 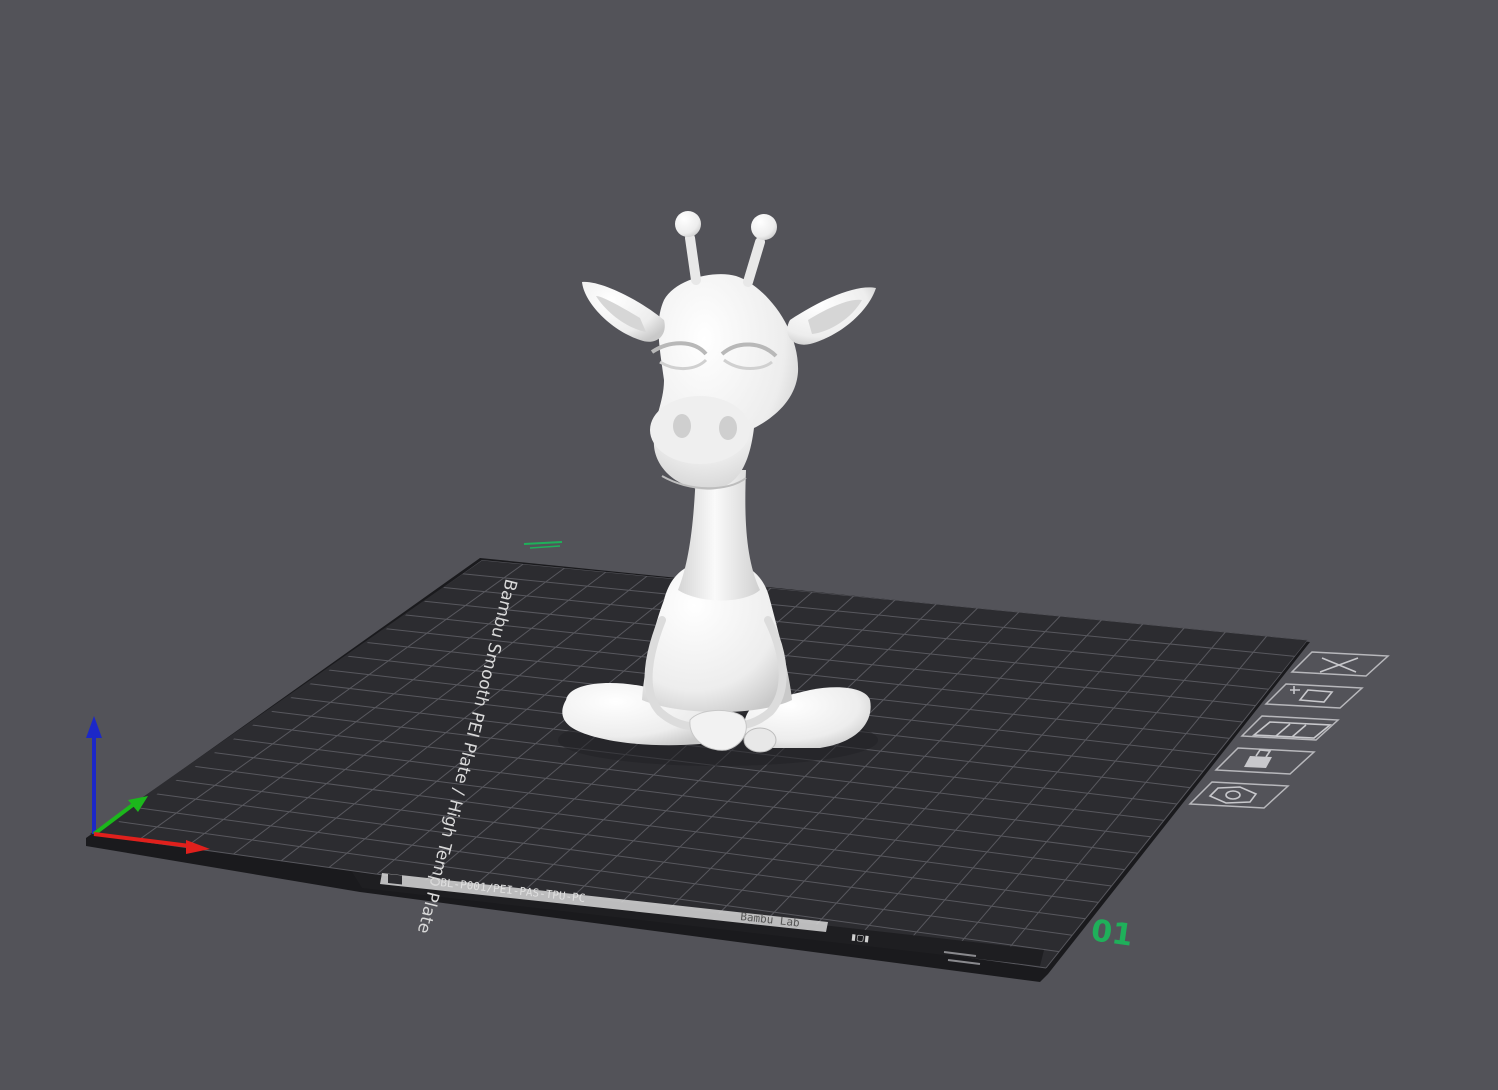 I want to click on lock-icon, so click(x=1258, y=758).